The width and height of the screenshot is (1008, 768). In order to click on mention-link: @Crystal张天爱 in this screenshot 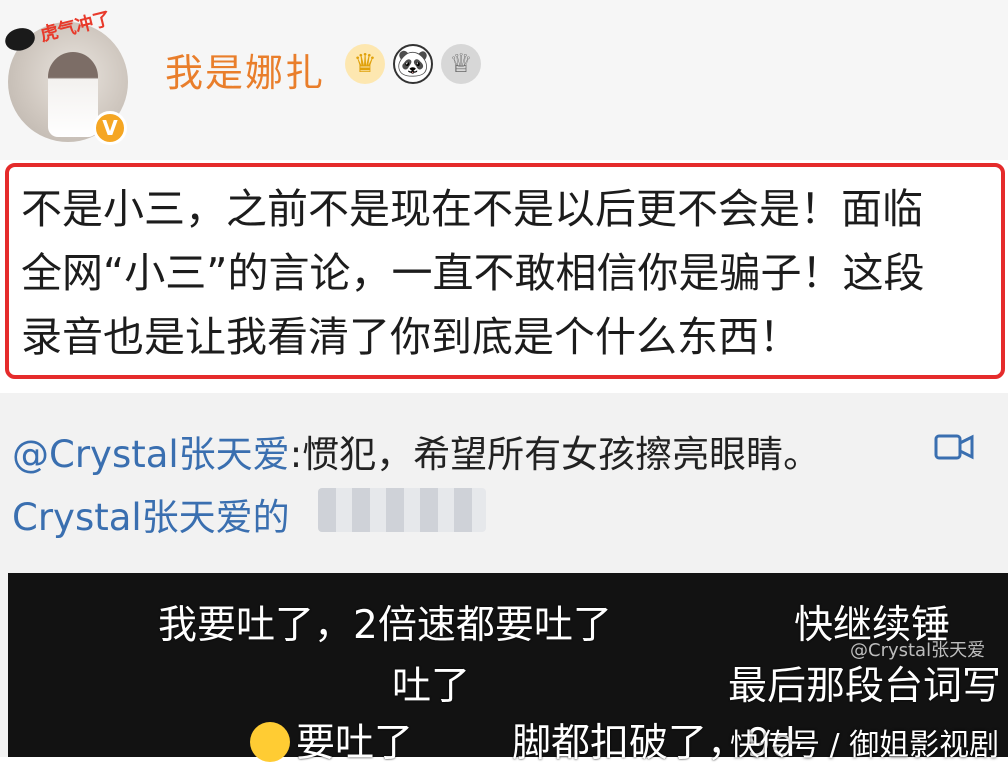, I will do `click(151, 454)`.